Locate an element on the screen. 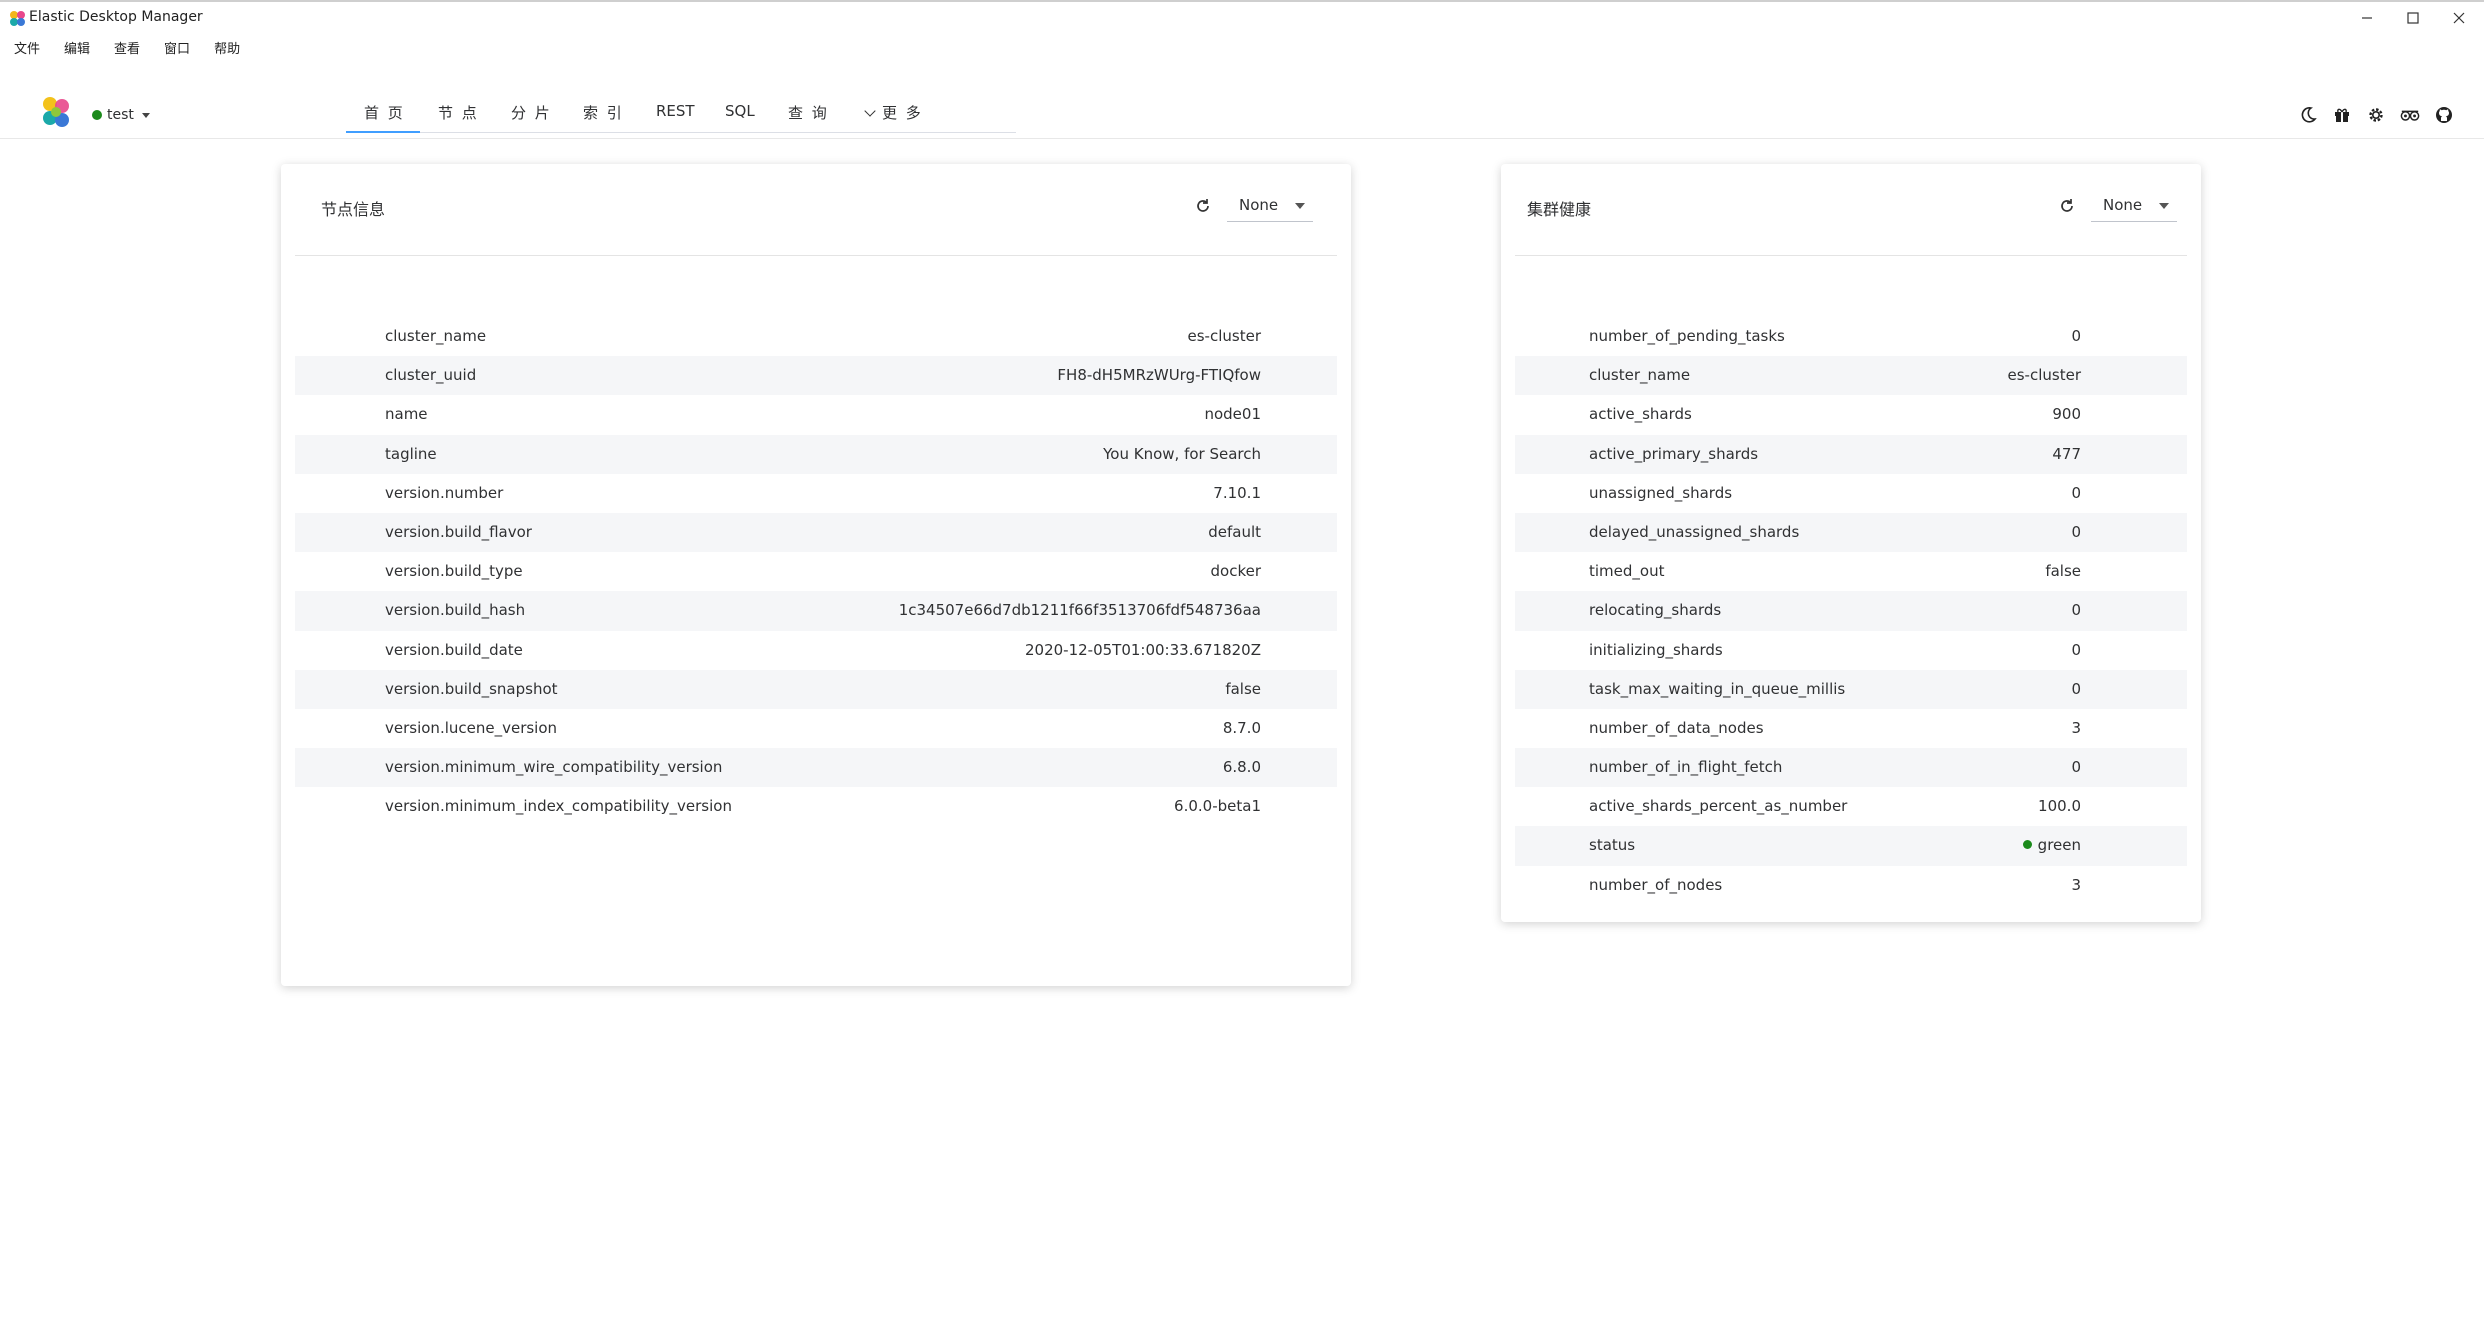 This screenshot has height=1319, width=2484. row-value: 477 is located at coordinates (2066, 453).